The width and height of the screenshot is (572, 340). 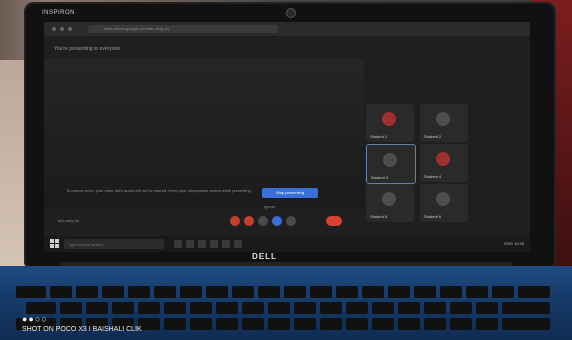 What do you see at coordinates (54, 243) in the screenshot?
I see `windows-start-icon` at bounding box center [54, 243].